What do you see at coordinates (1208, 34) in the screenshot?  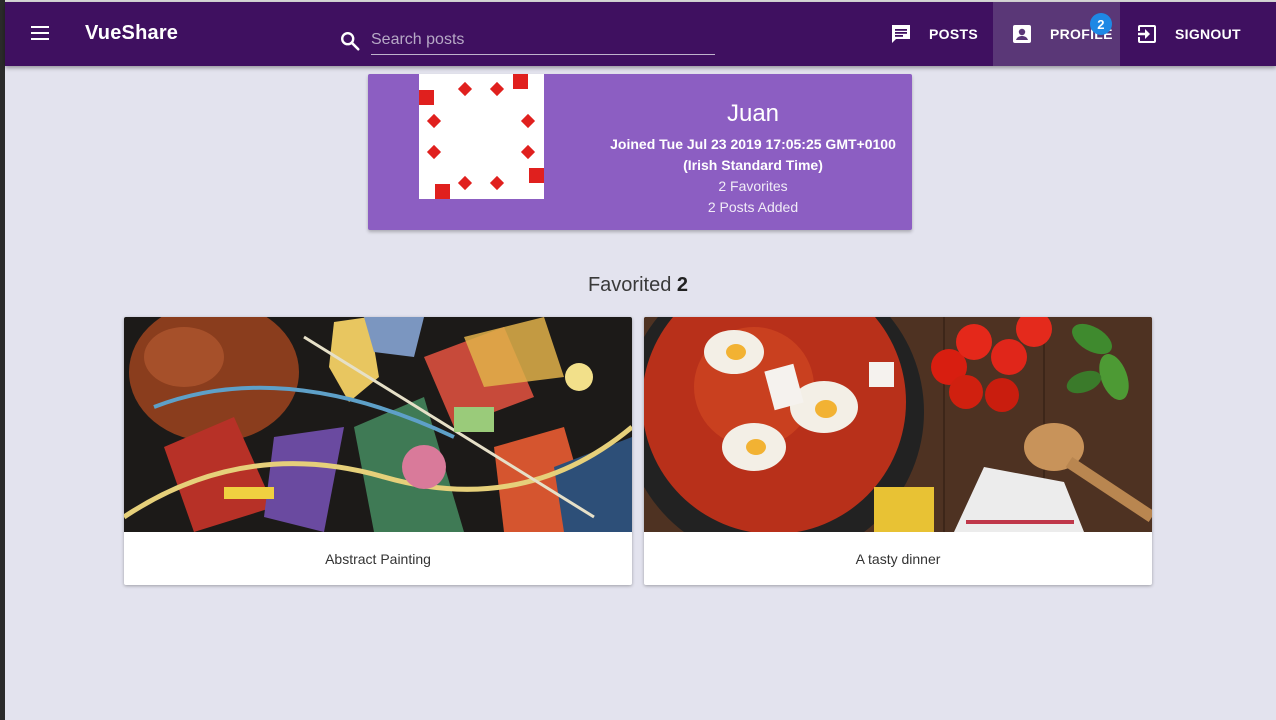 I see `nav-signout-label: SIGNOUT` at bounding box center [1208, 34].